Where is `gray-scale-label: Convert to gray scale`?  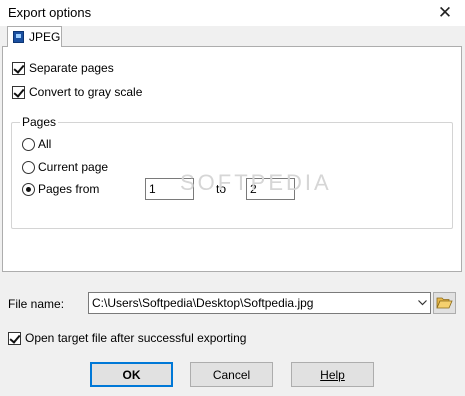 gray-scale-label: Convert to gray scale is located at coordinates (86, 92).